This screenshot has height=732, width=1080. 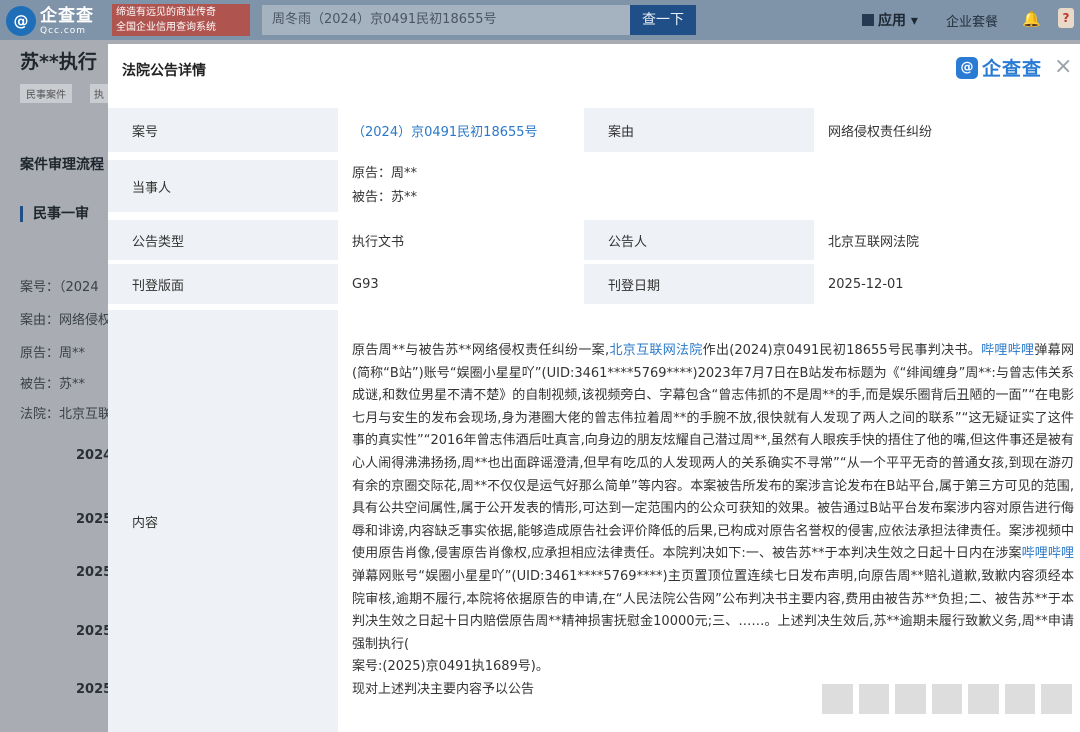 I want to click on logo-domain: Qcc.com, so click(x=63, y=30).